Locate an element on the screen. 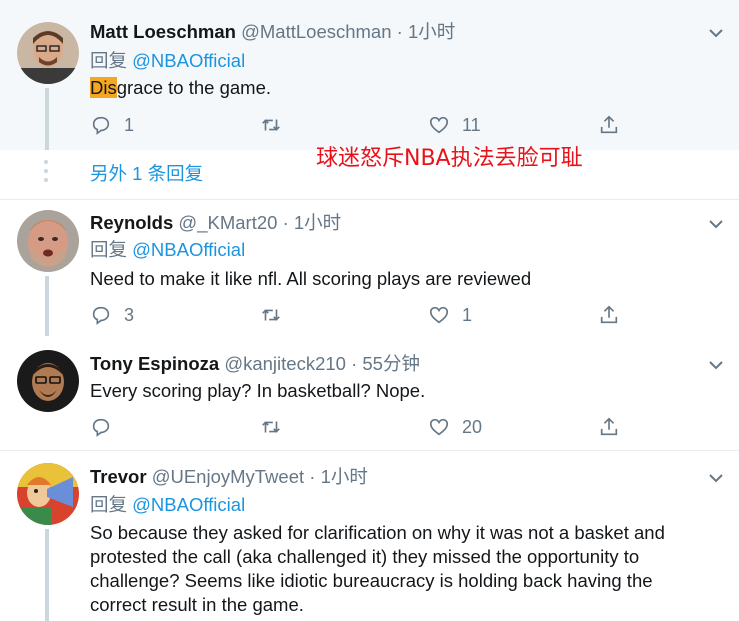 Image resolution: width=739 pixels, height=621 pixels. tweet-text-line: correct result in the game. is located at coordinates (197, 604).